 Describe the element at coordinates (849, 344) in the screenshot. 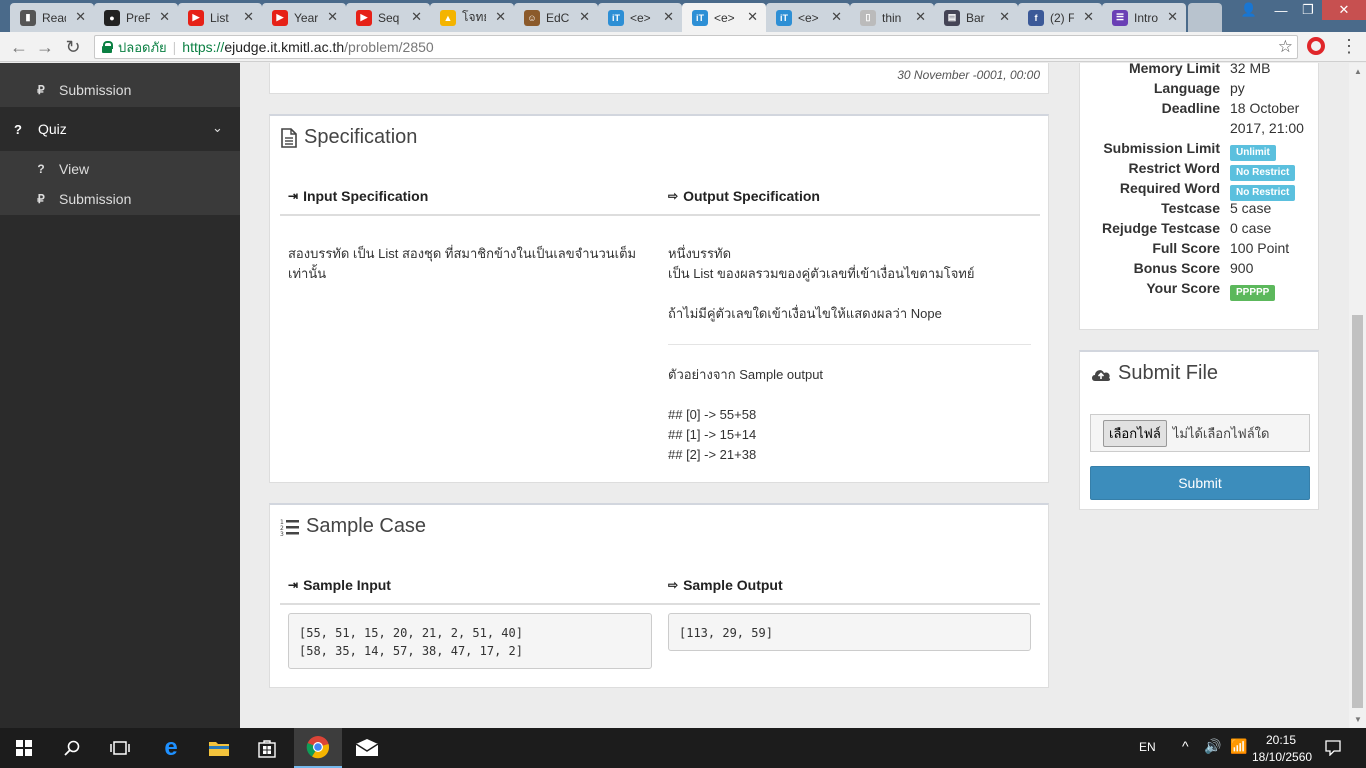

I see `output-spec-divider` at that location.